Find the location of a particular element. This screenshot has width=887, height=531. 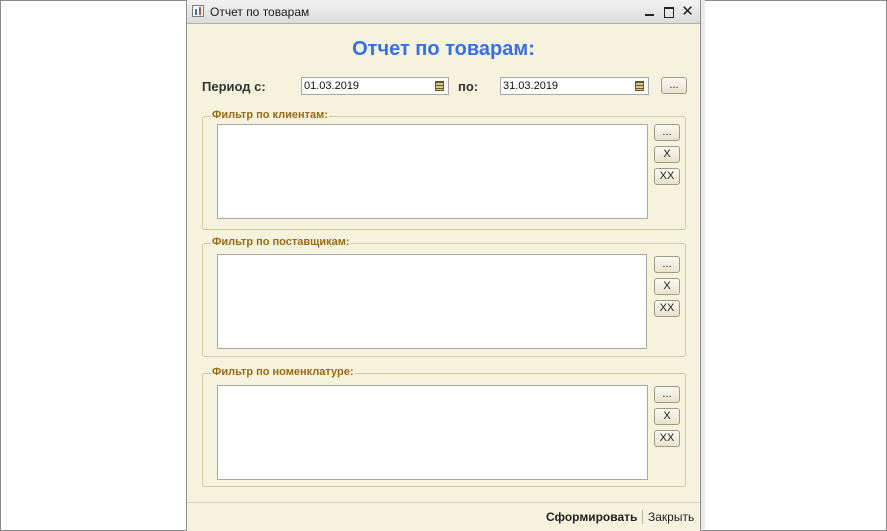

suppliers-filter-group: Фильтр по поставщикам: ... X XX is located at coordinates (444, 296).